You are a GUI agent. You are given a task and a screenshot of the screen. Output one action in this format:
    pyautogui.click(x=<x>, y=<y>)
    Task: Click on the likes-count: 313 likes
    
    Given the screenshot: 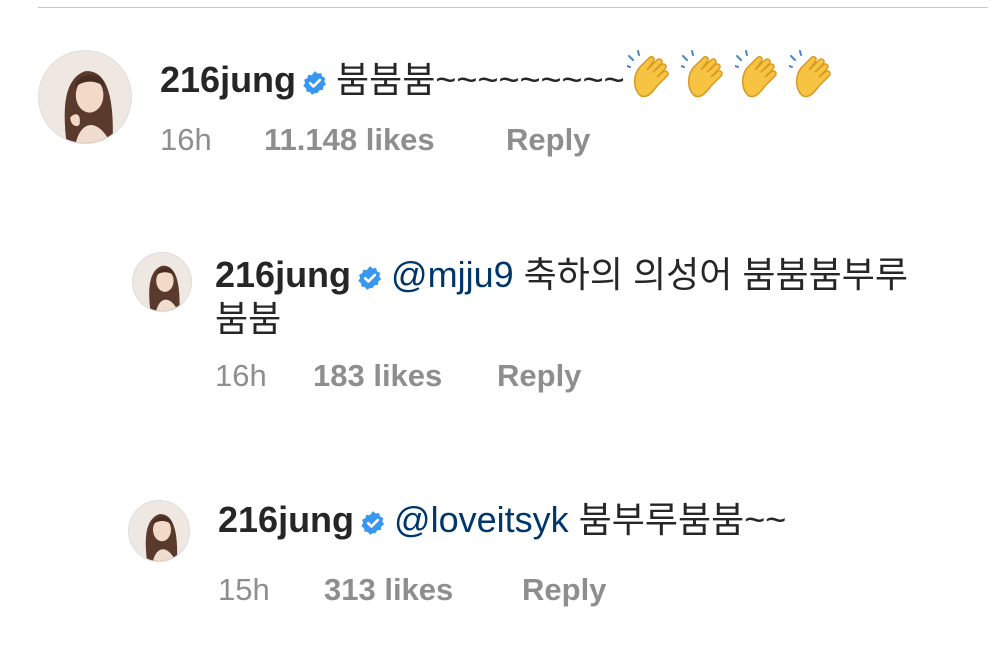 What is the action you would take?
    pyautogui.click(x=423, y=590)
    